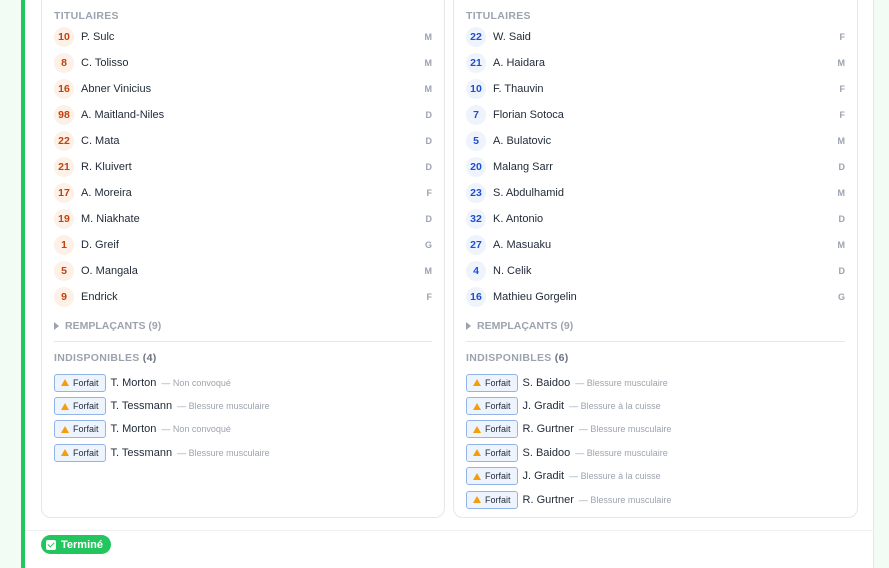  Describe the element at coordinates (243, 115) in the screenshot. I see `player-row: 98 A. Maitland-Niles D` at that location.